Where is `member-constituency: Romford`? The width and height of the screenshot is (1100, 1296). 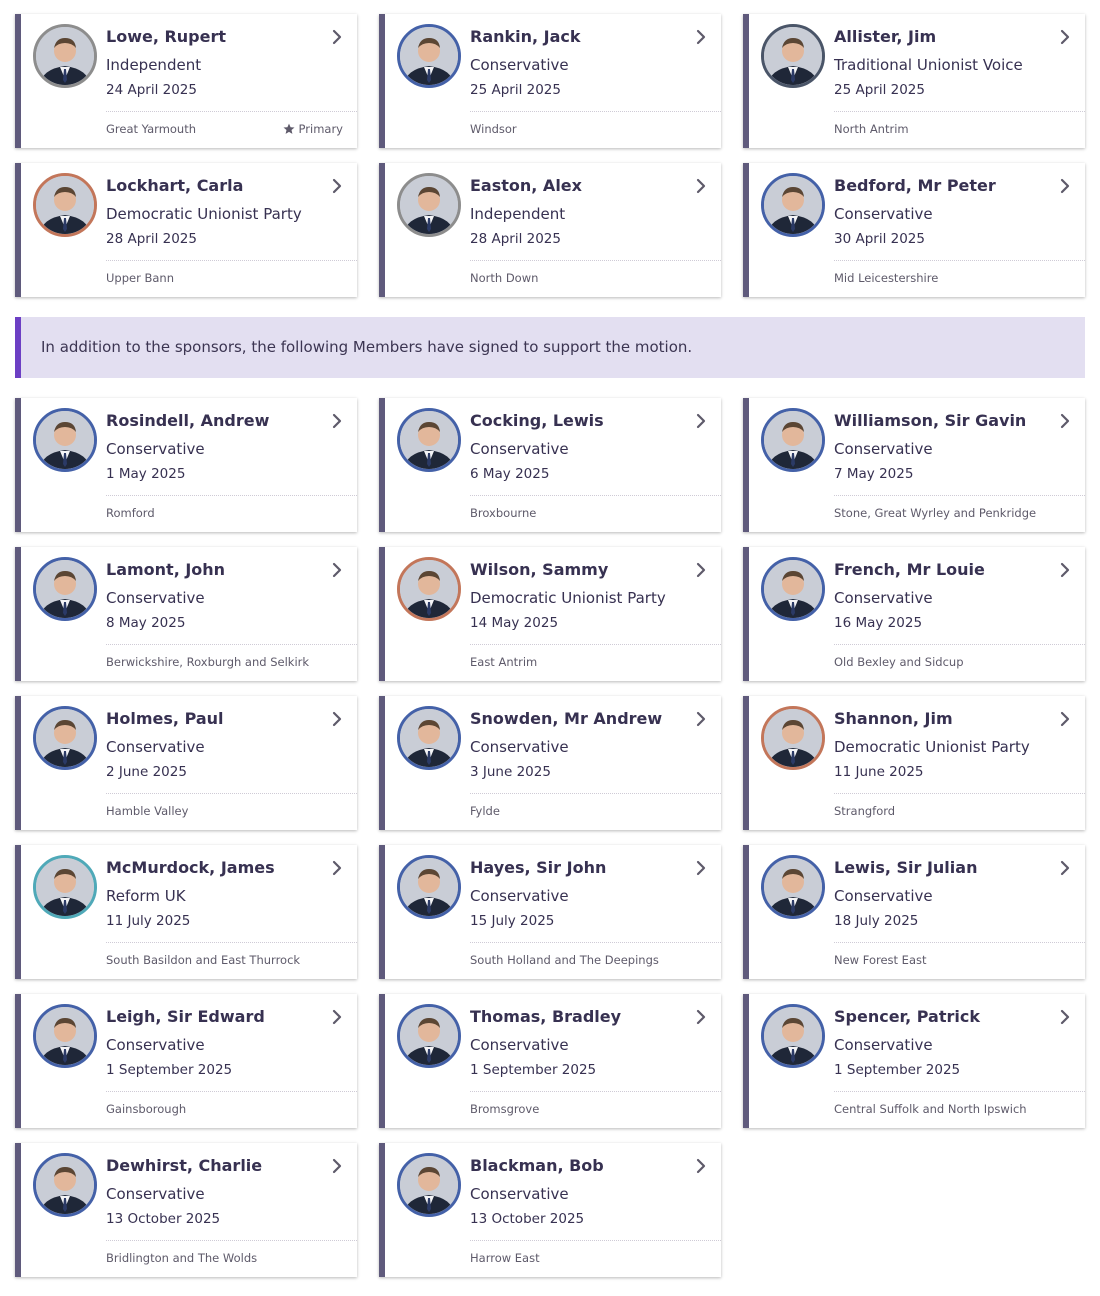
member-constituency: Romford is located at coordinates (130, 513).